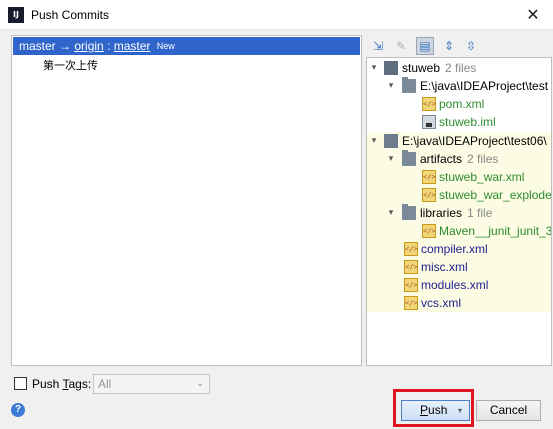 This screenshot has width=553, height=429. What do you see at coordinates (455, 285) in the screenshot?
I see `file-name: modules.xml` at bounding box center [455, 285].